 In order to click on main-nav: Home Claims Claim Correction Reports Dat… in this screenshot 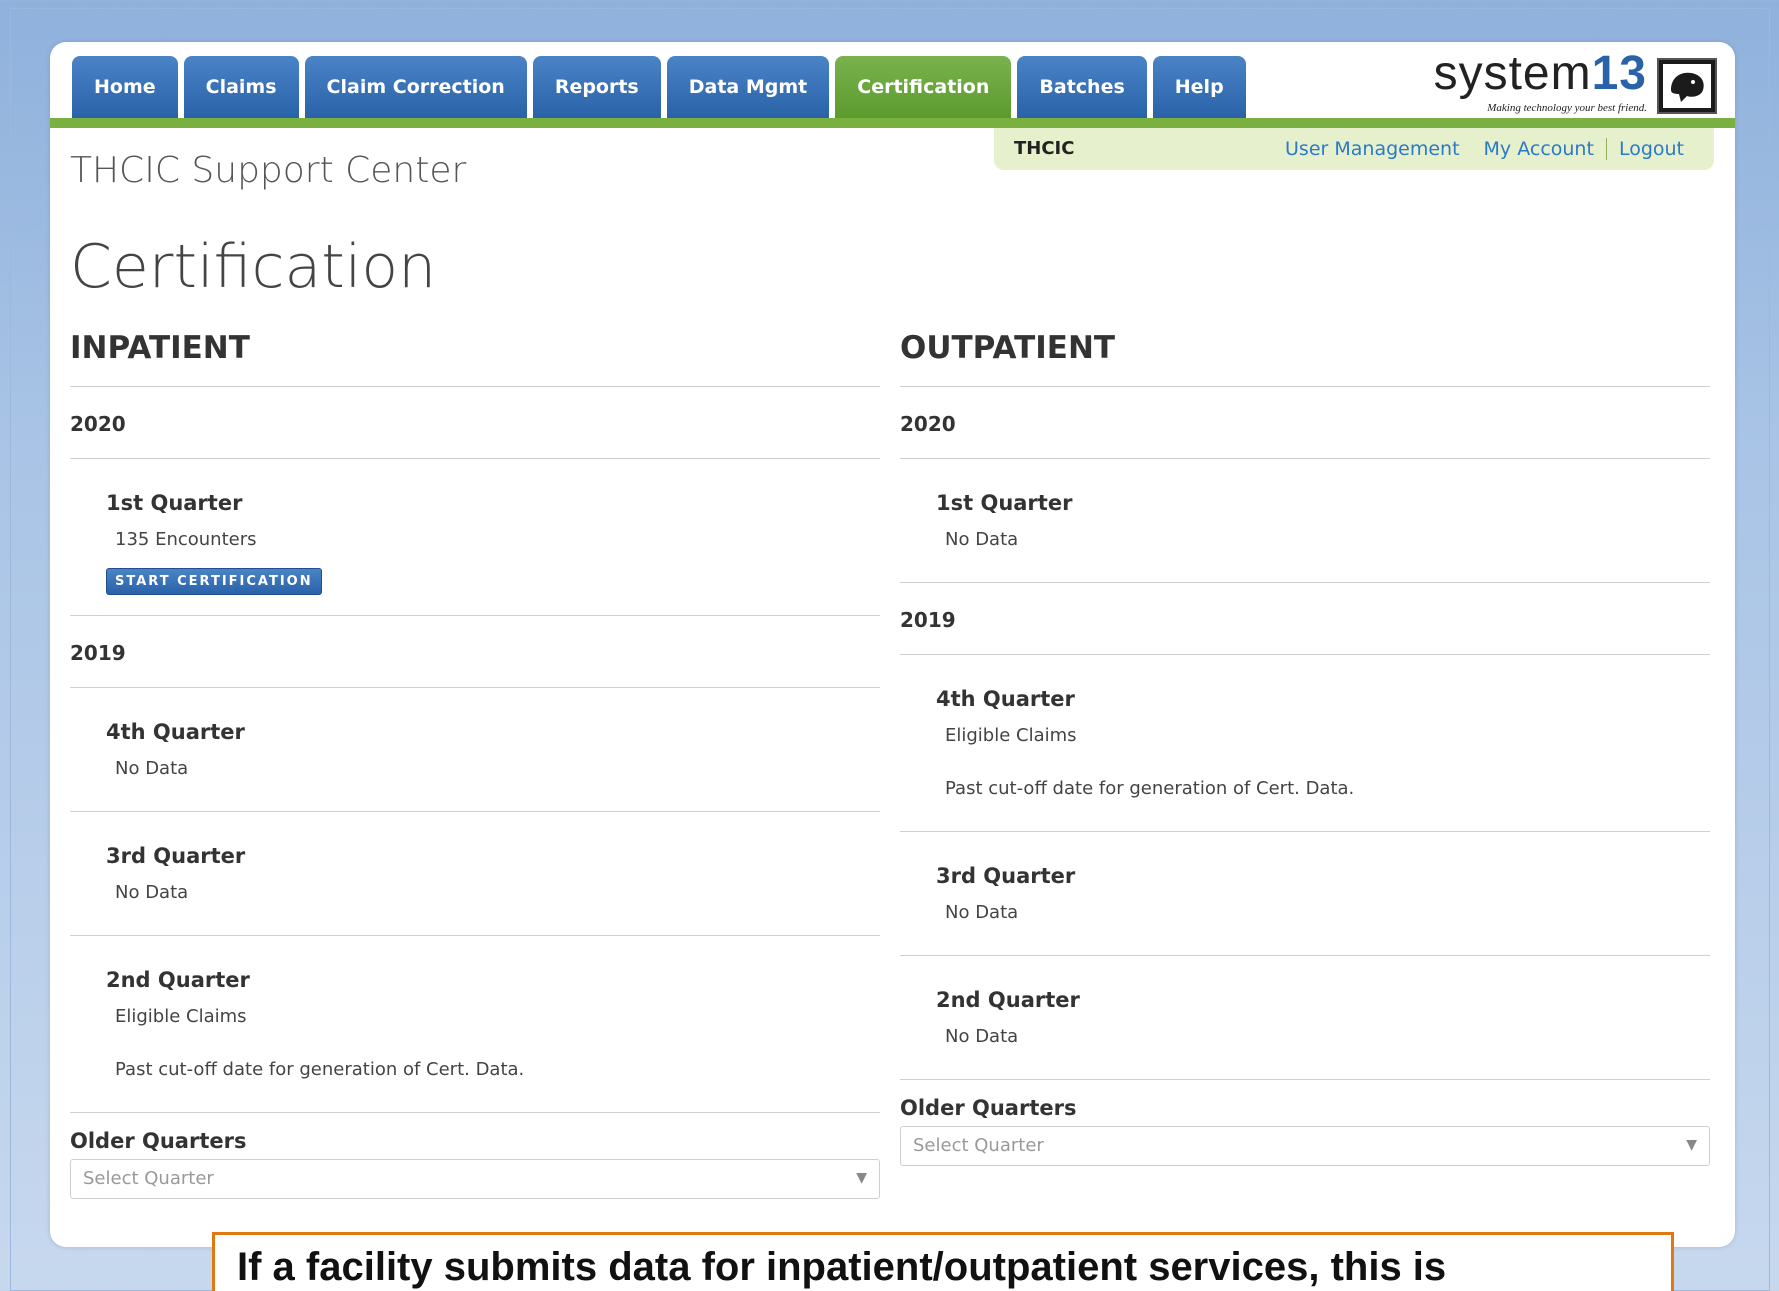, I will do `click(662, 87)`.